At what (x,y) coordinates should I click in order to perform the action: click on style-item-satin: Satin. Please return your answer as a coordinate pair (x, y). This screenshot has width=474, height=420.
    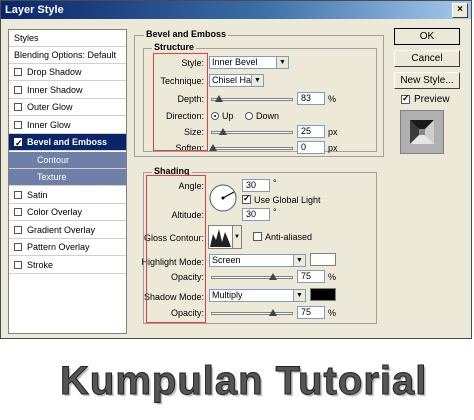
    Looking at the image, I should click on (67, 195).